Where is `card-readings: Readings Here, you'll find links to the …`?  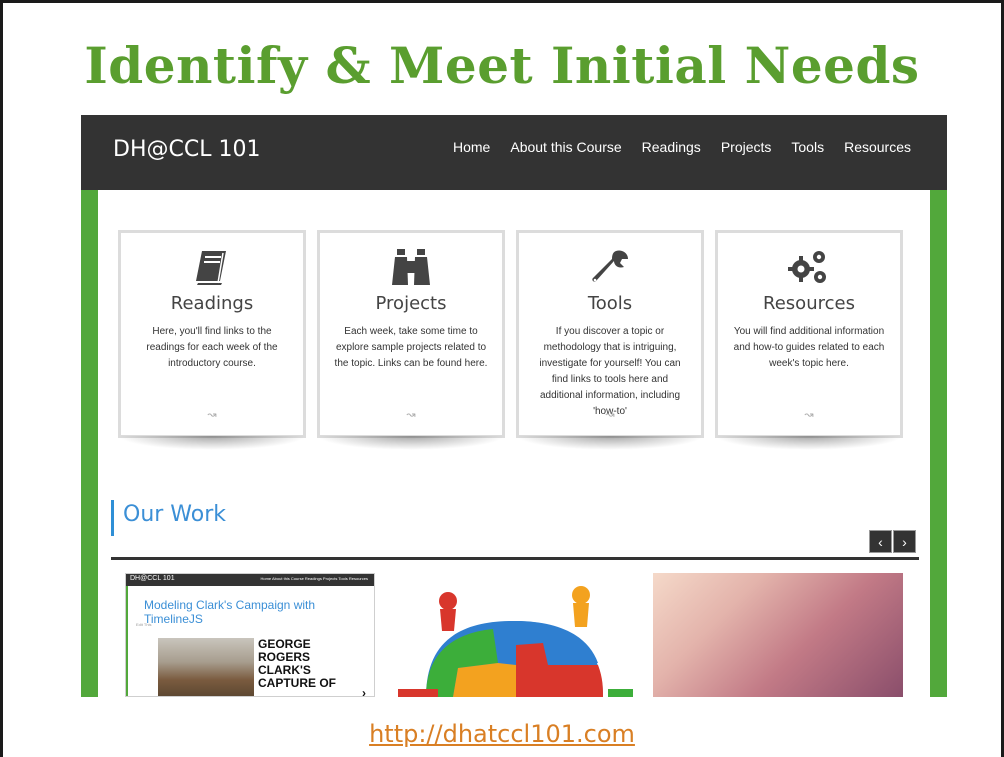
card-readings: Readings Here, you'll find links to the … is located at coordinates (212, 334).